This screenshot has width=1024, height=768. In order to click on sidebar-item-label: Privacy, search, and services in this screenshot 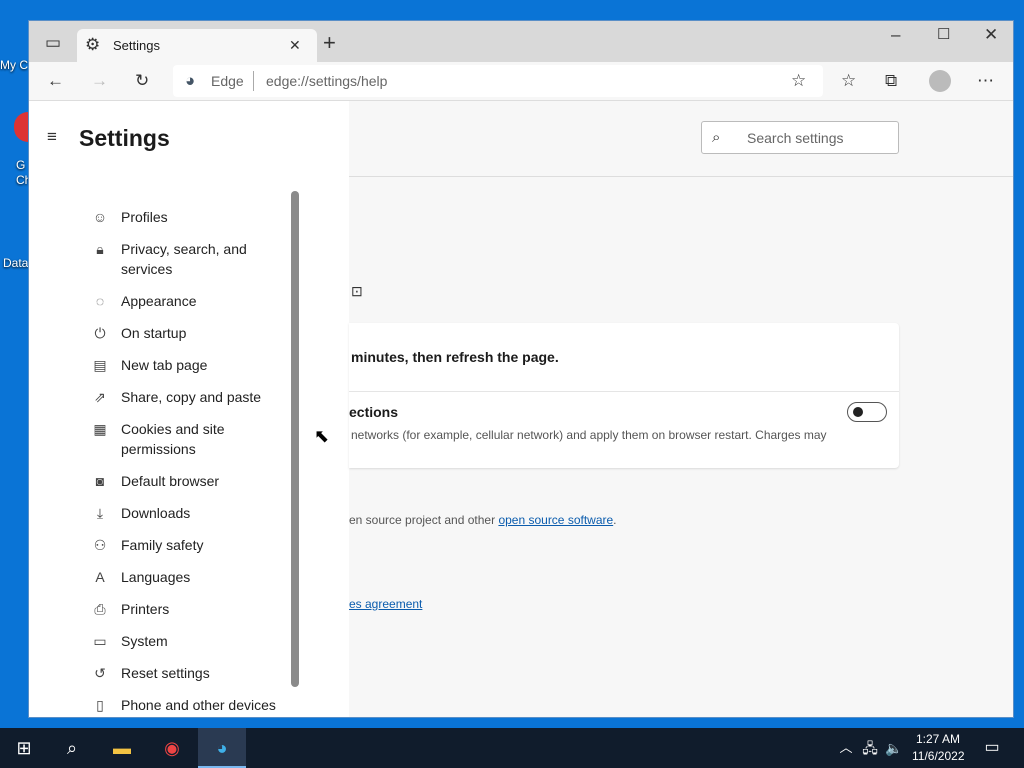, I will do `click(184, 259)`.